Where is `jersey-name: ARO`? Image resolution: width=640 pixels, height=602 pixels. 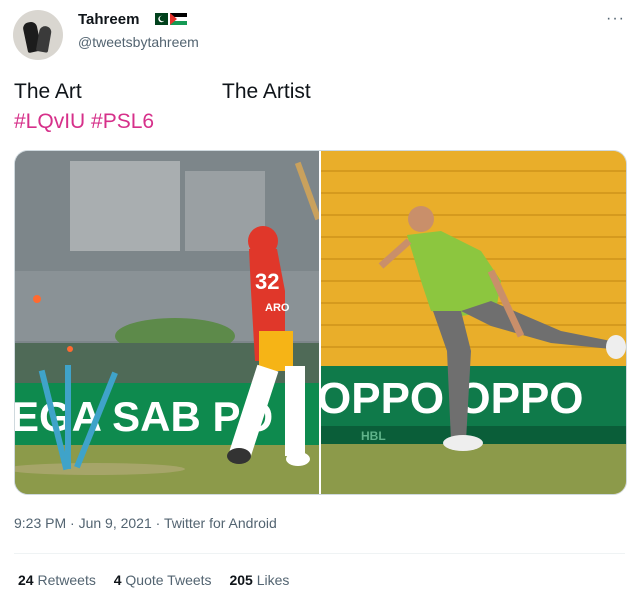
jersey-name: ARO is located at coordinates (277, 308).